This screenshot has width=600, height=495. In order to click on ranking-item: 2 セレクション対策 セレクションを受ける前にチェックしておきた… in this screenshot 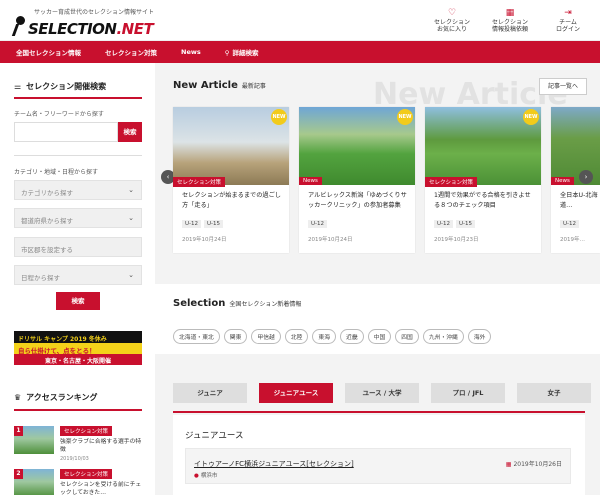, I will do `click(78, 482)`.